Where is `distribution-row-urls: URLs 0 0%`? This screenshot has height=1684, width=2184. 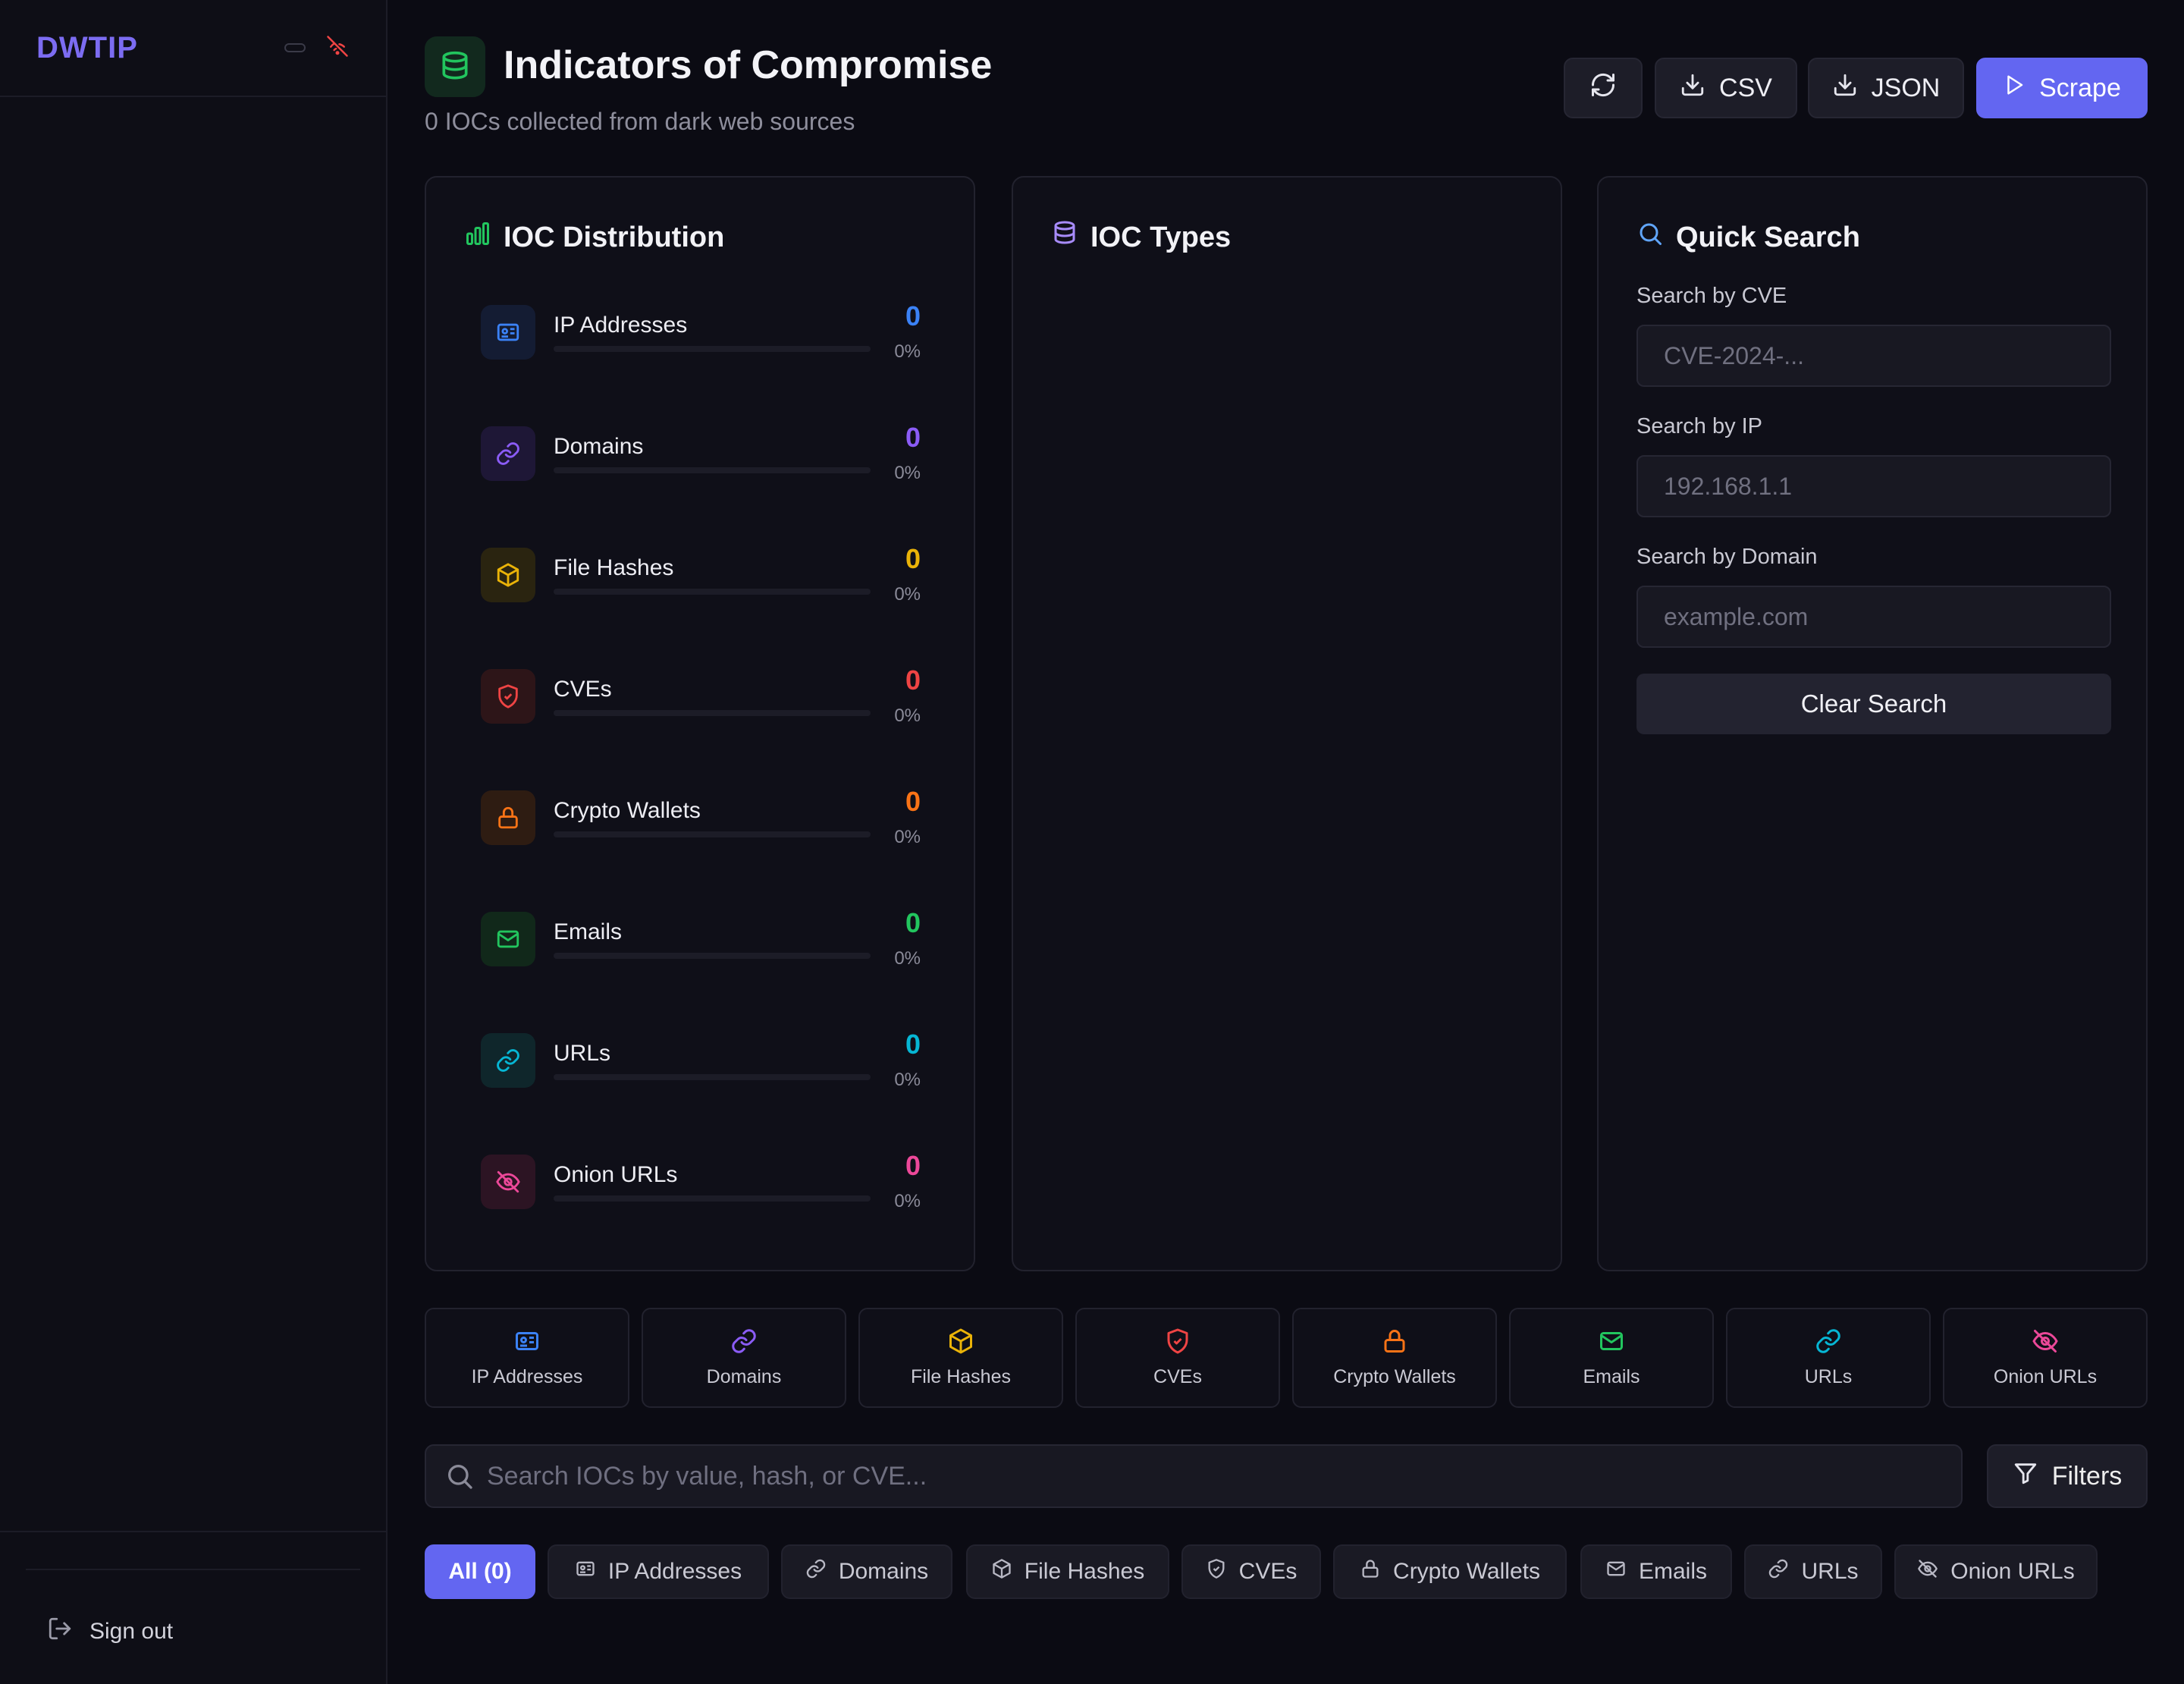 distribution-row-urls: URLs 0 0% is located at coordinates (701, 1059).